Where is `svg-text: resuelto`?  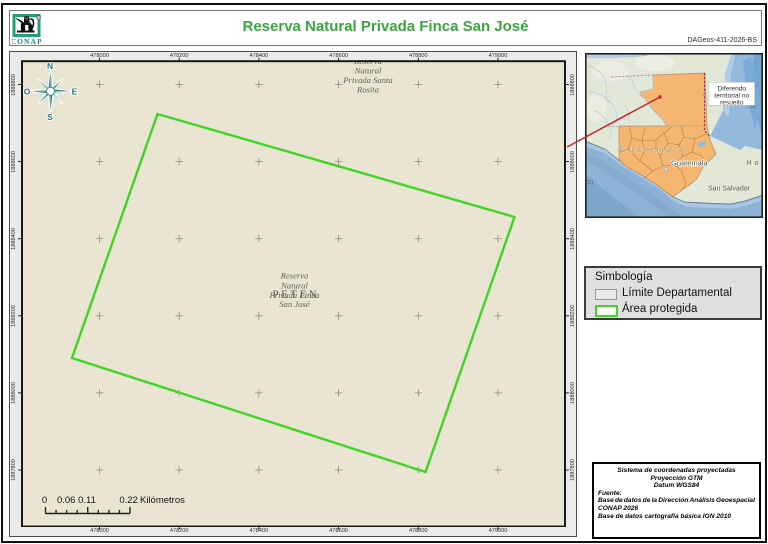
svg-text: resuelto is located at coordinates (732, 103).